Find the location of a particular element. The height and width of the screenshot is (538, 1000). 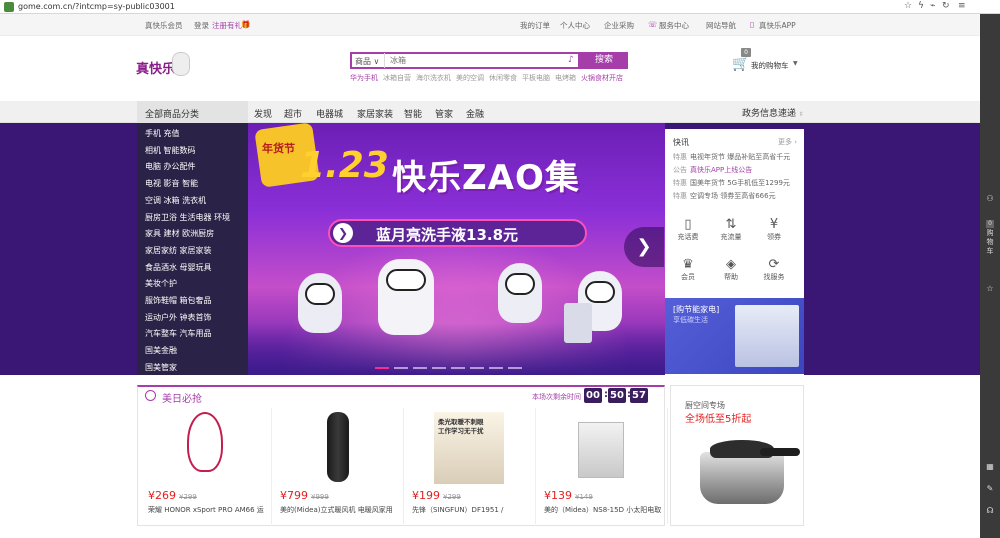

news-item: 特惠 国美年货节 5G手机低至1299元 is located at coordinates (731, 183).